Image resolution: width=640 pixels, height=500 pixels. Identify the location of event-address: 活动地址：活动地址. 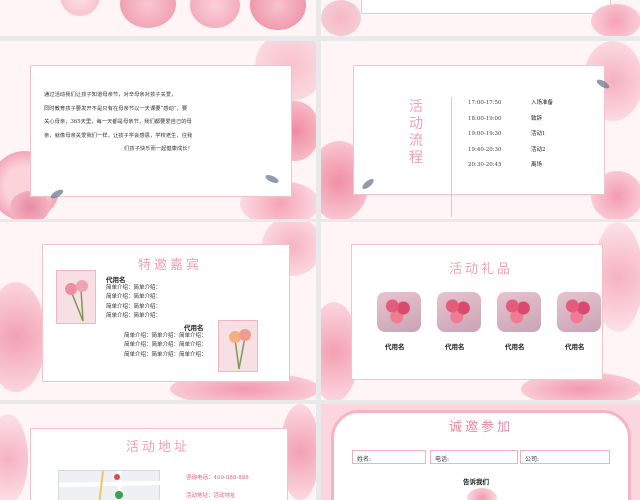
(211, 496).